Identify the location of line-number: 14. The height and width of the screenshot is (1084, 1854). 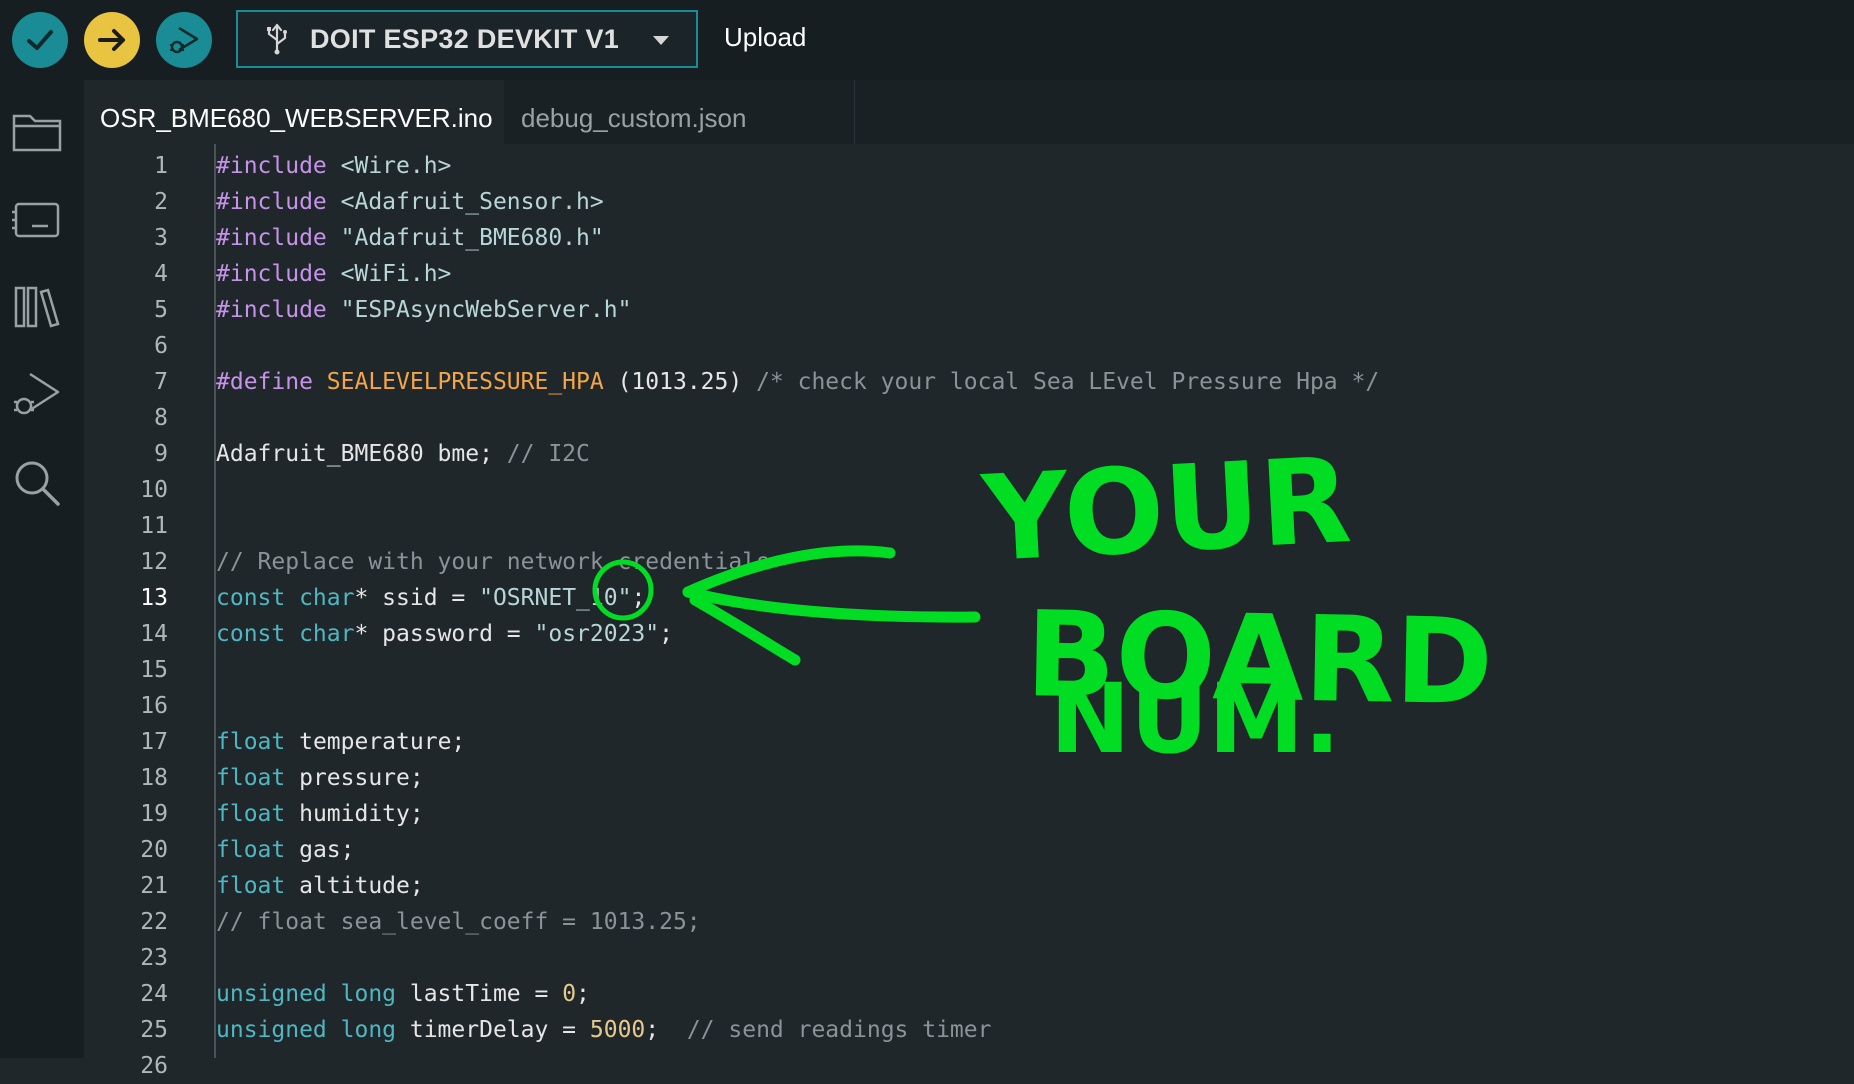
(154, 634).